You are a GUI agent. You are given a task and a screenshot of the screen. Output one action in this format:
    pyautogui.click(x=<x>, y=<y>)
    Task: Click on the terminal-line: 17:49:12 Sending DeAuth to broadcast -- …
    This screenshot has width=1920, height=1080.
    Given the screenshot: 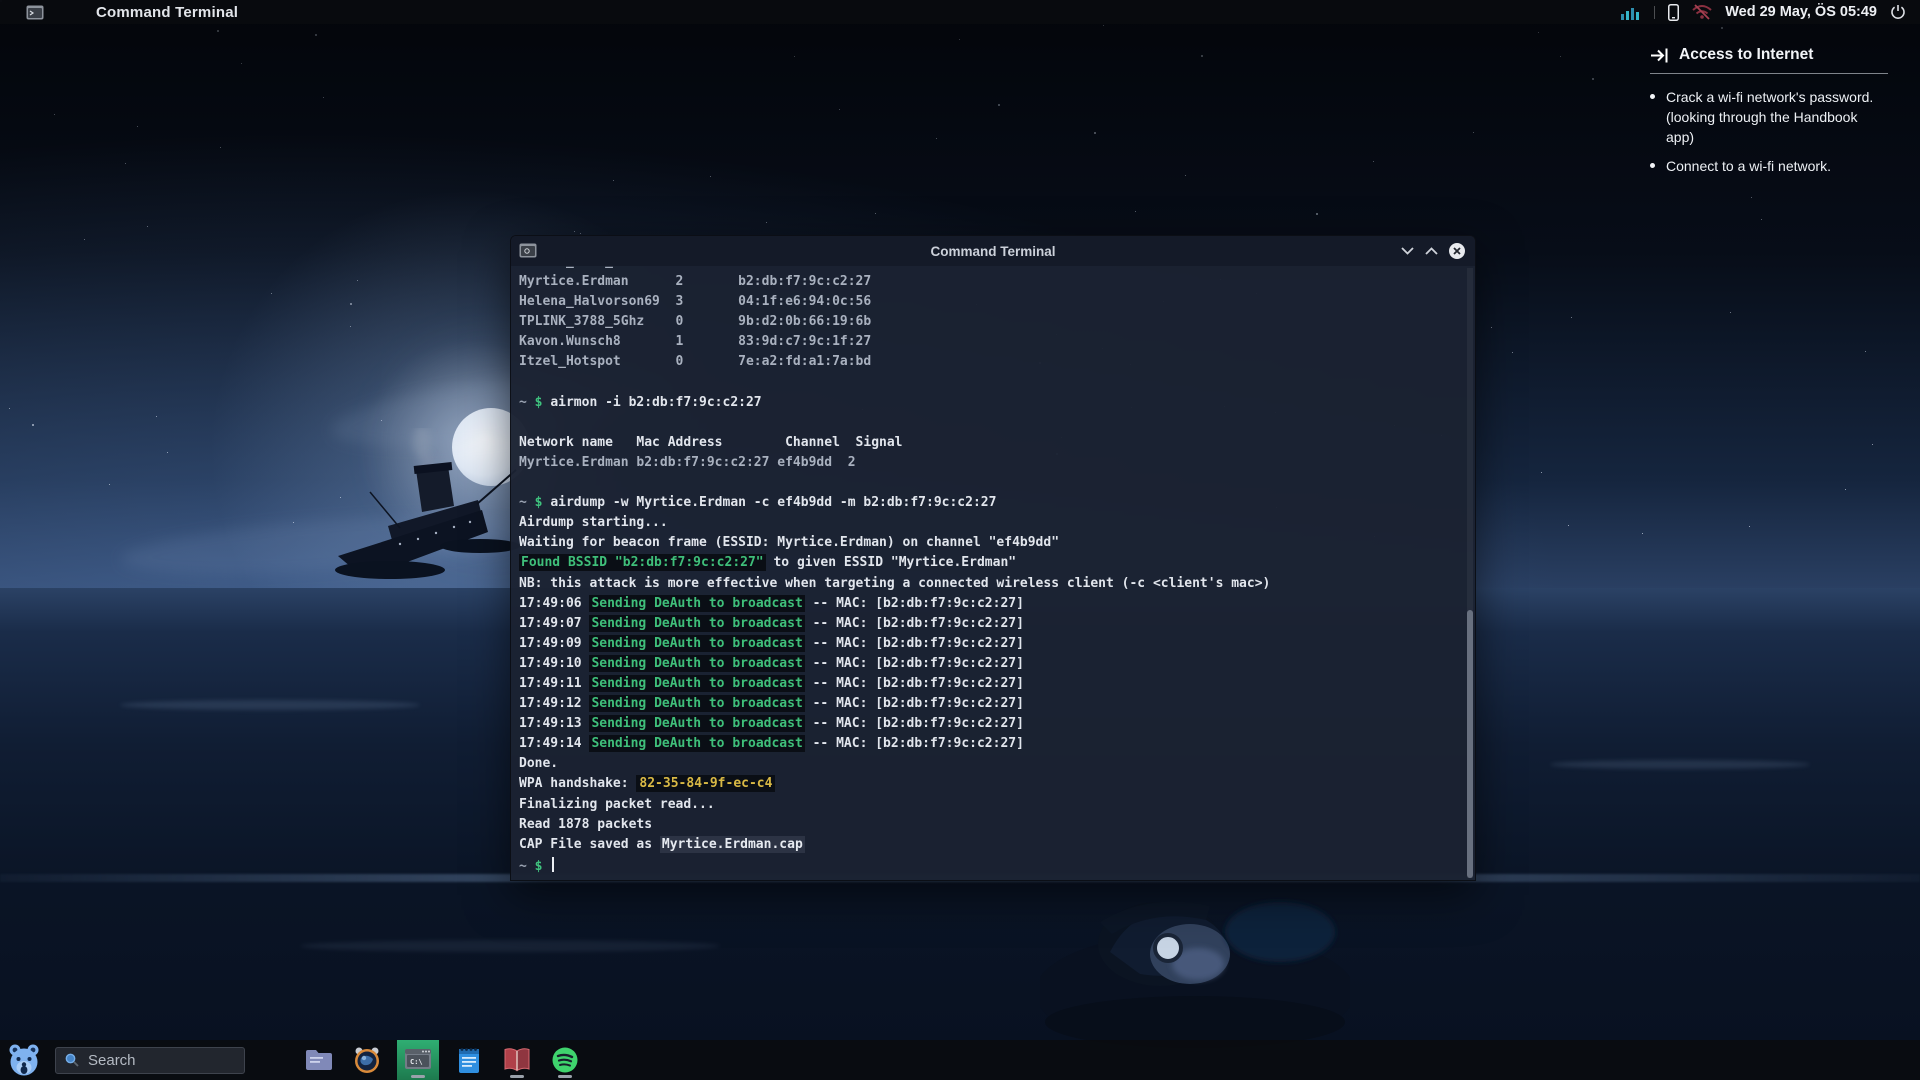 What is the action you would take?
    pyautogui.click(x=771, y=704)
    